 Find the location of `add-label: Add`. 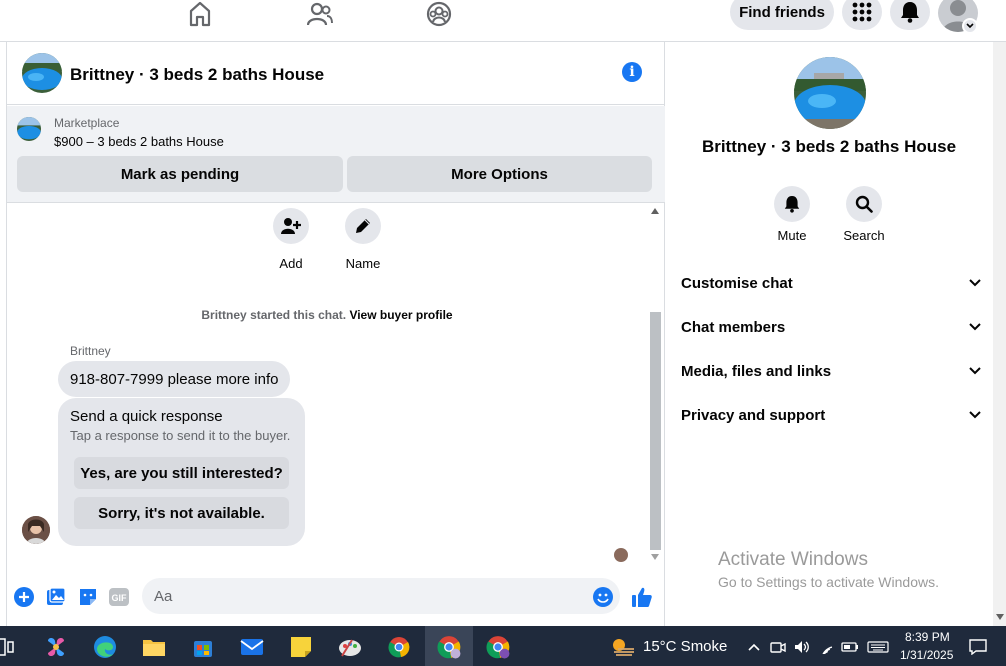

add-label: Add is located at coordinates (291, 263).